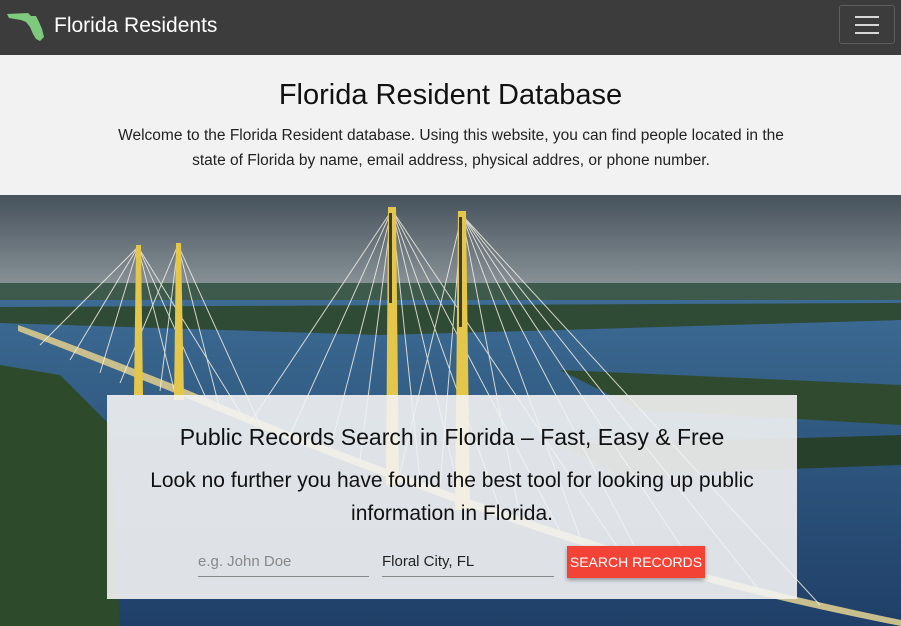 This screenshot has height=626, width=901. I want to click on navbar: Florida Residents, so click(450, 27).